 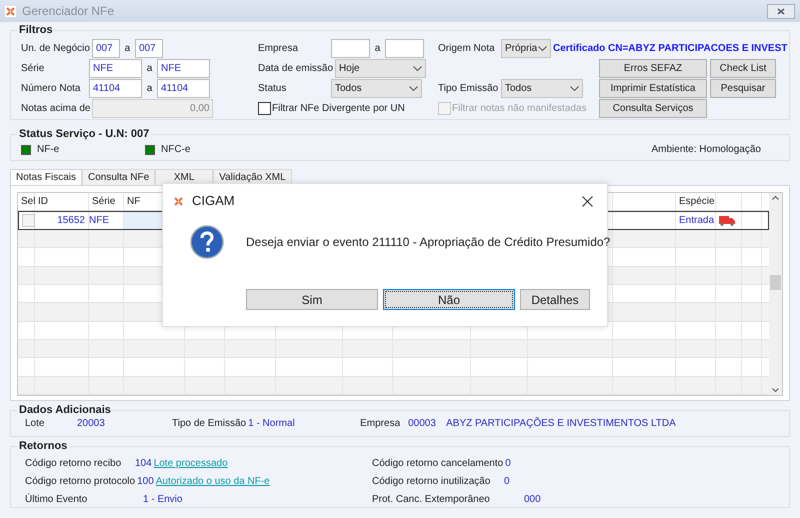 What do you see at coordinates (653, 108) in the screenshot?
I see `action-button: Consulta Serviços` at bounding box center [653, 108].